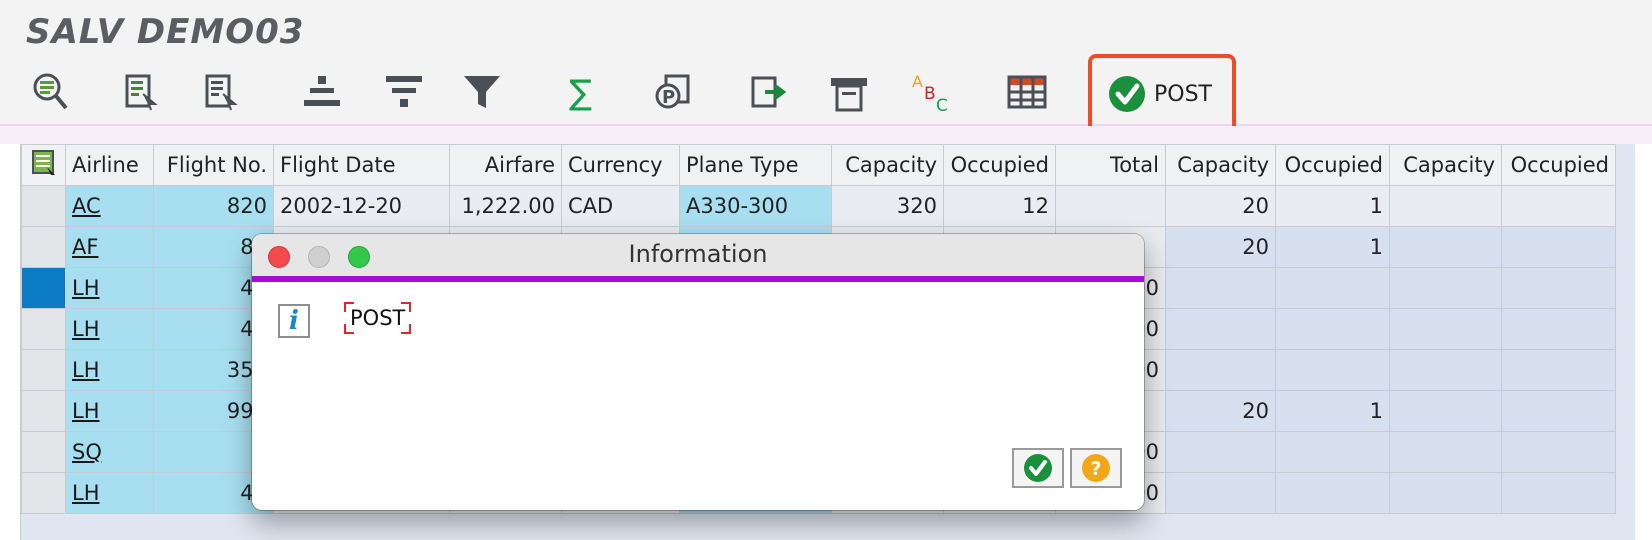 This screenshot has width=1652, height=540. Describe the element at coordinates (942, 104) in the screenshot. I see `svg-text: C` at that location.